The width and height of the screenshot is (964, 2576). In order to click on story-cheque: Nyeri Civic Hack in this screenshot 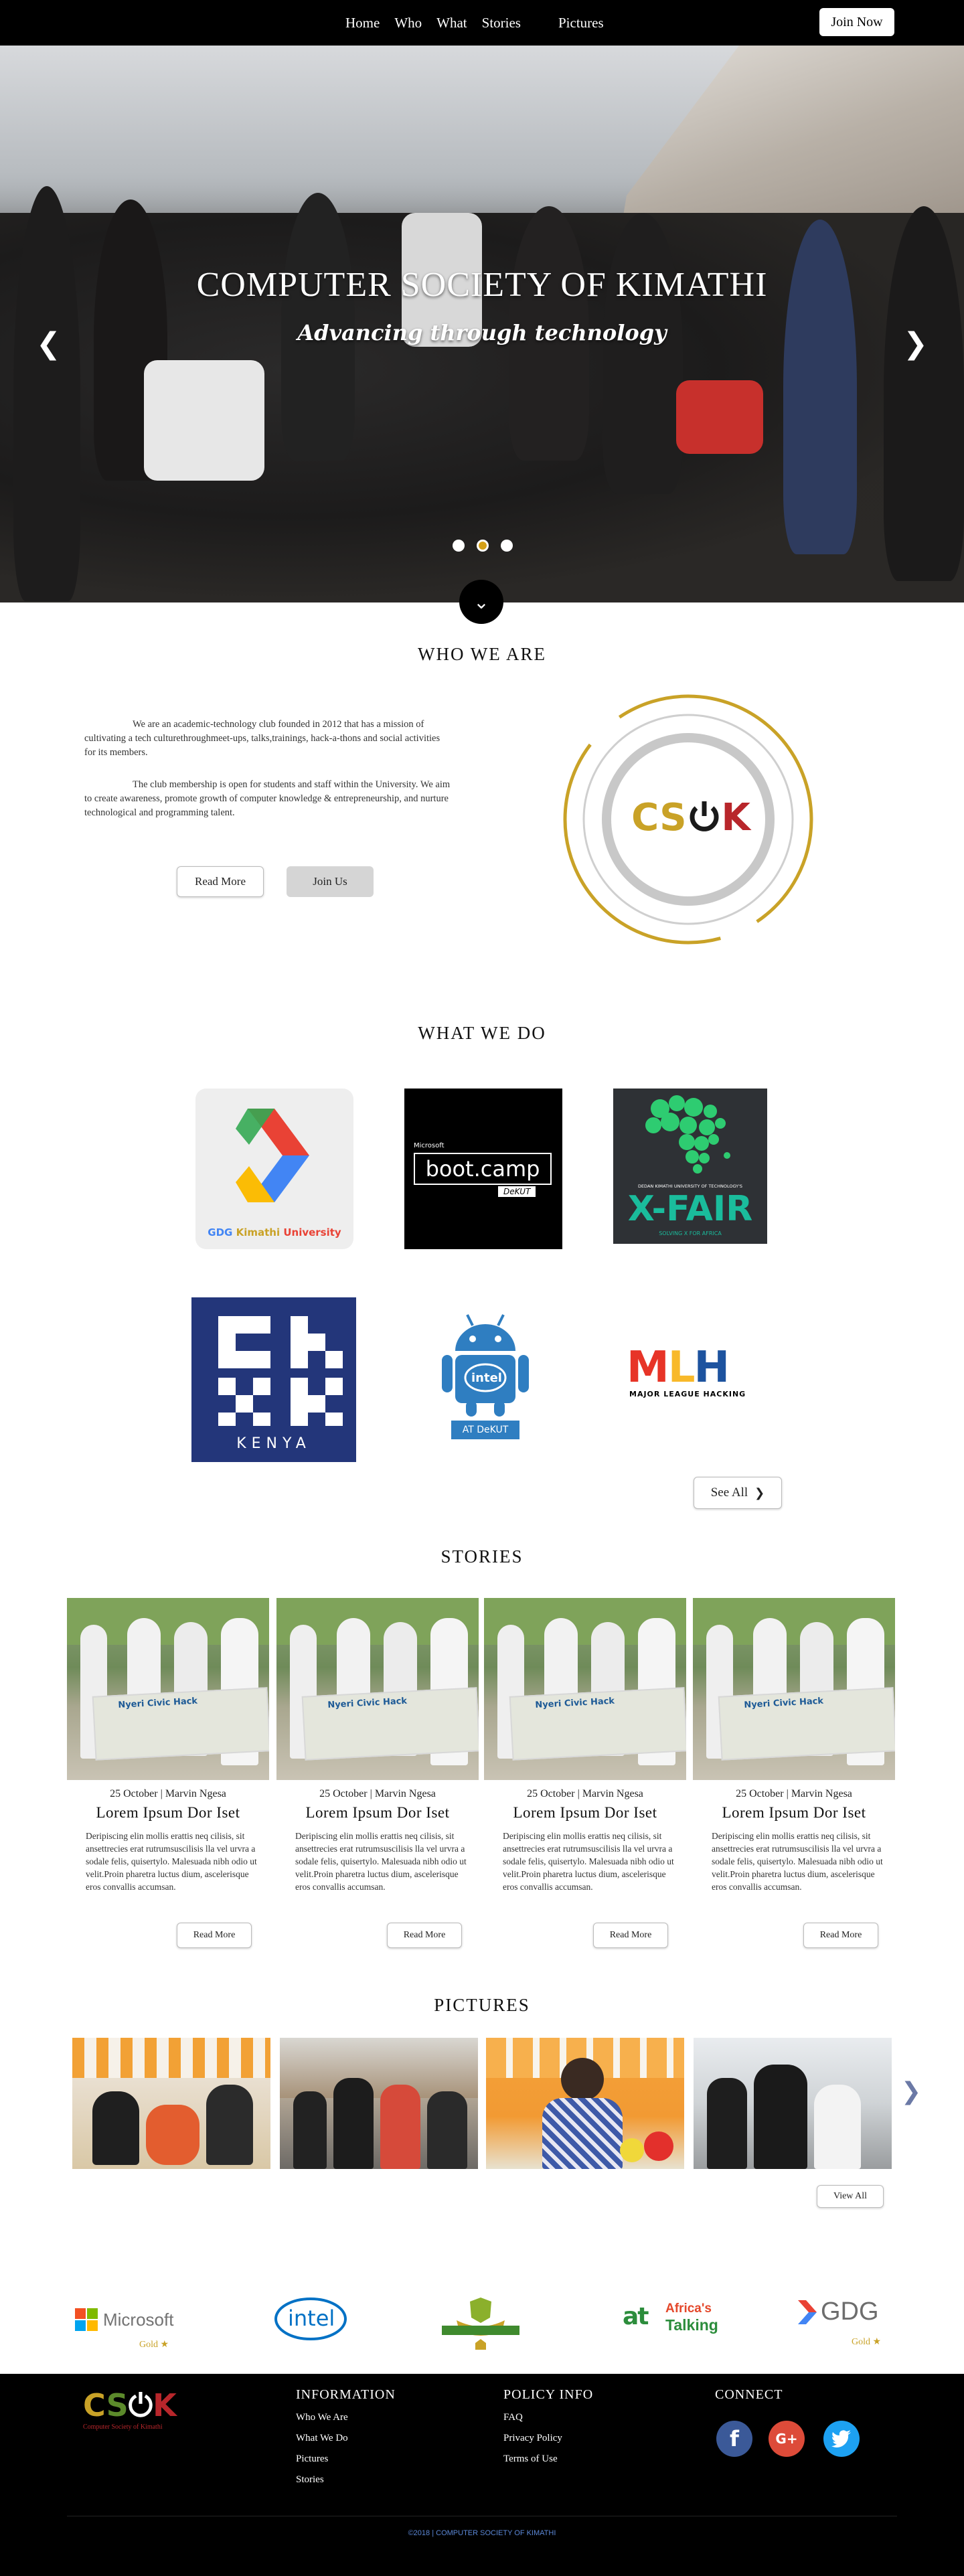, I will do `click(180, 1724)`.